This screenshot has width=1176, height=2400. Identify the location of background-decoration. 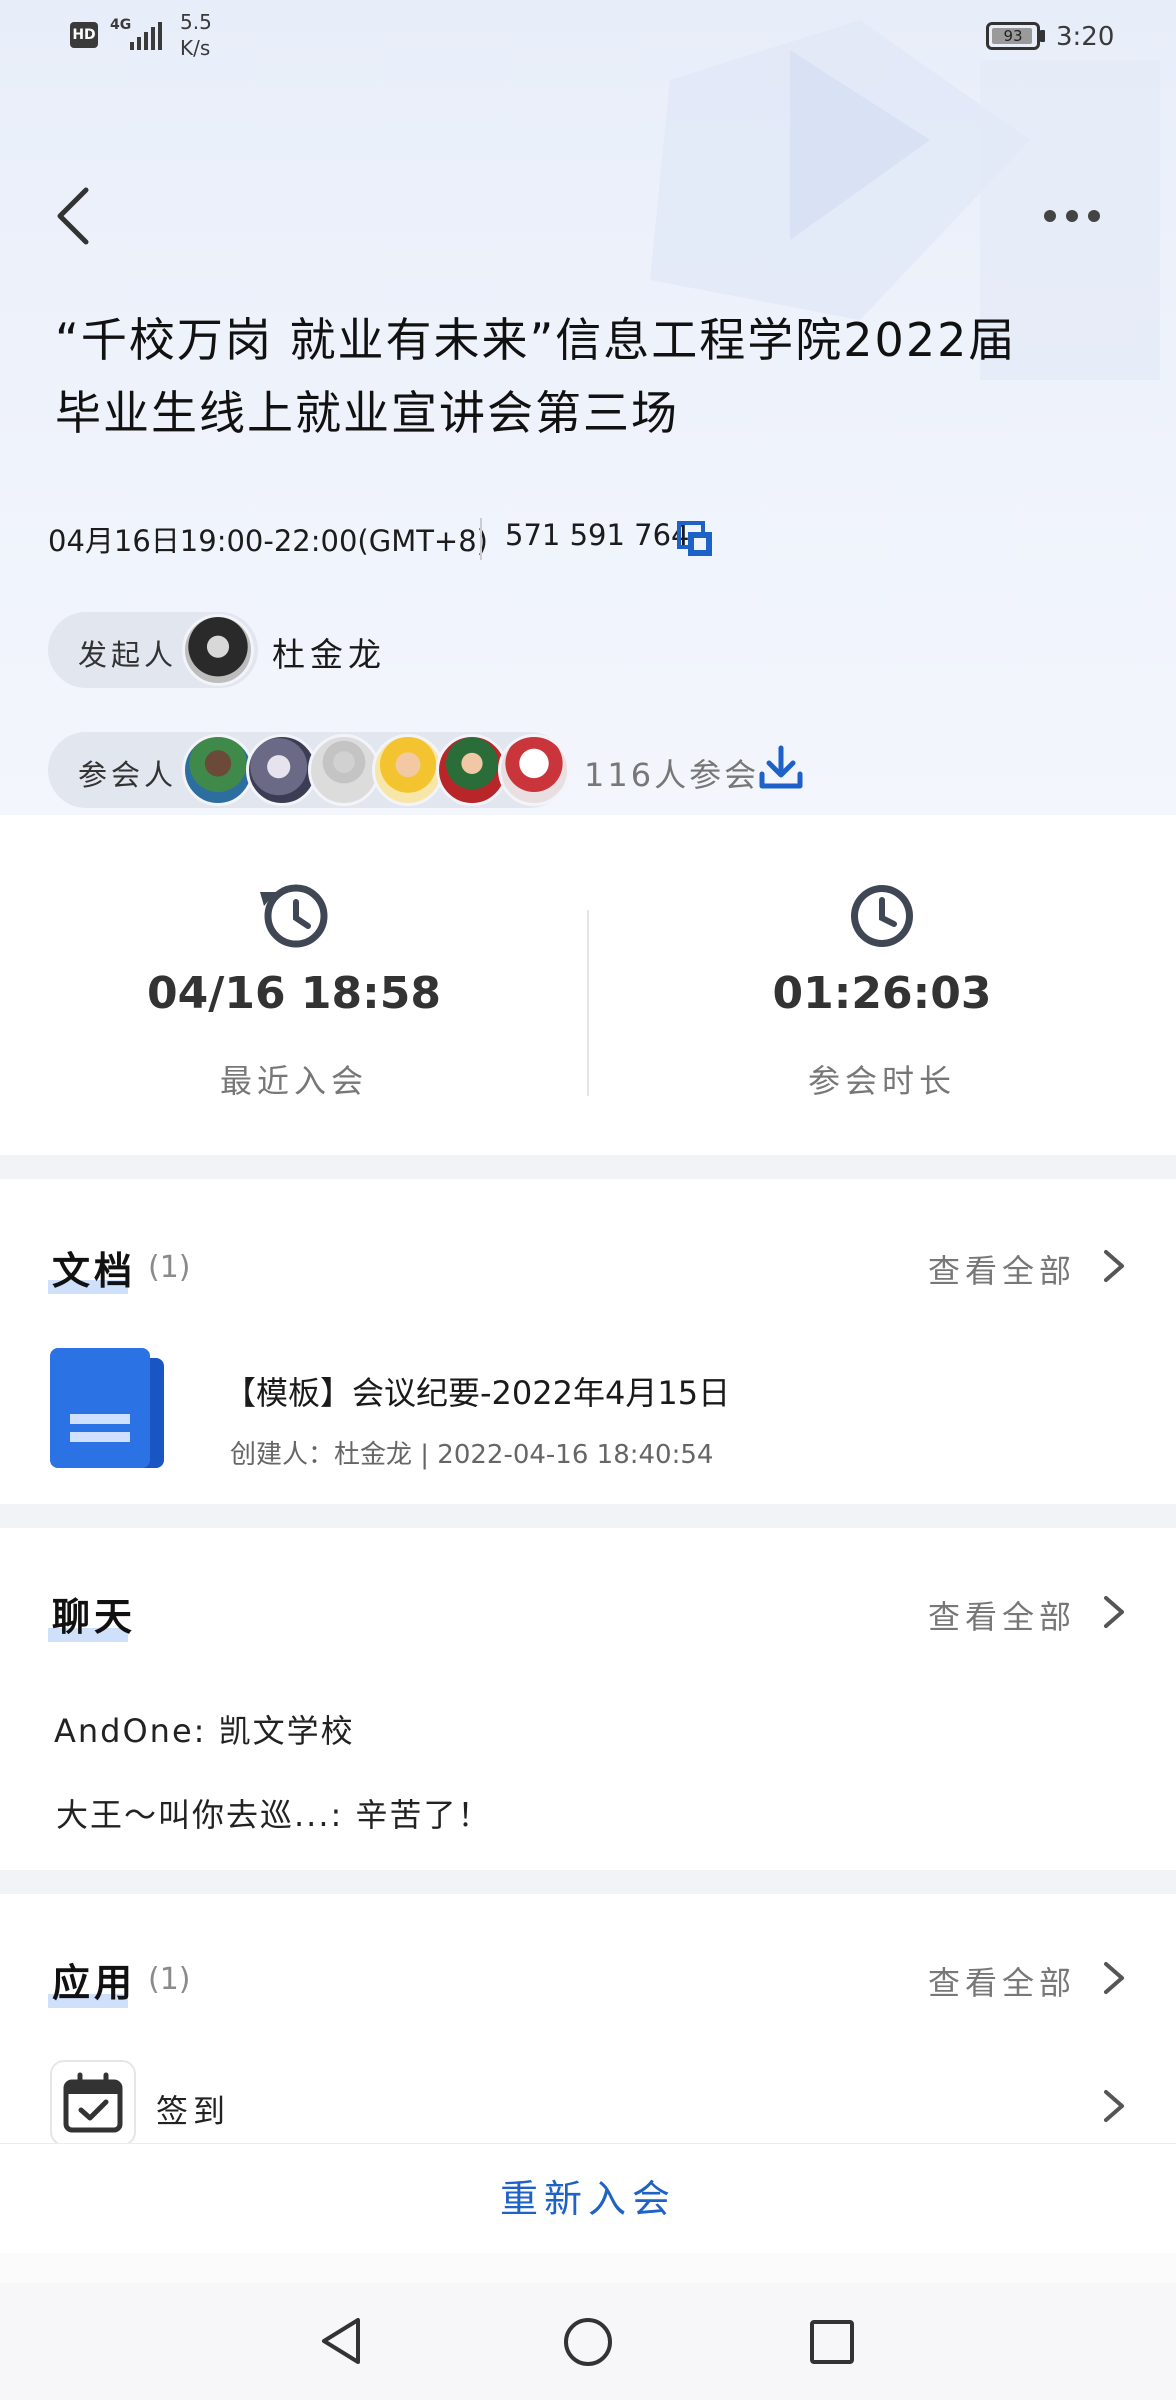
(905, 200).